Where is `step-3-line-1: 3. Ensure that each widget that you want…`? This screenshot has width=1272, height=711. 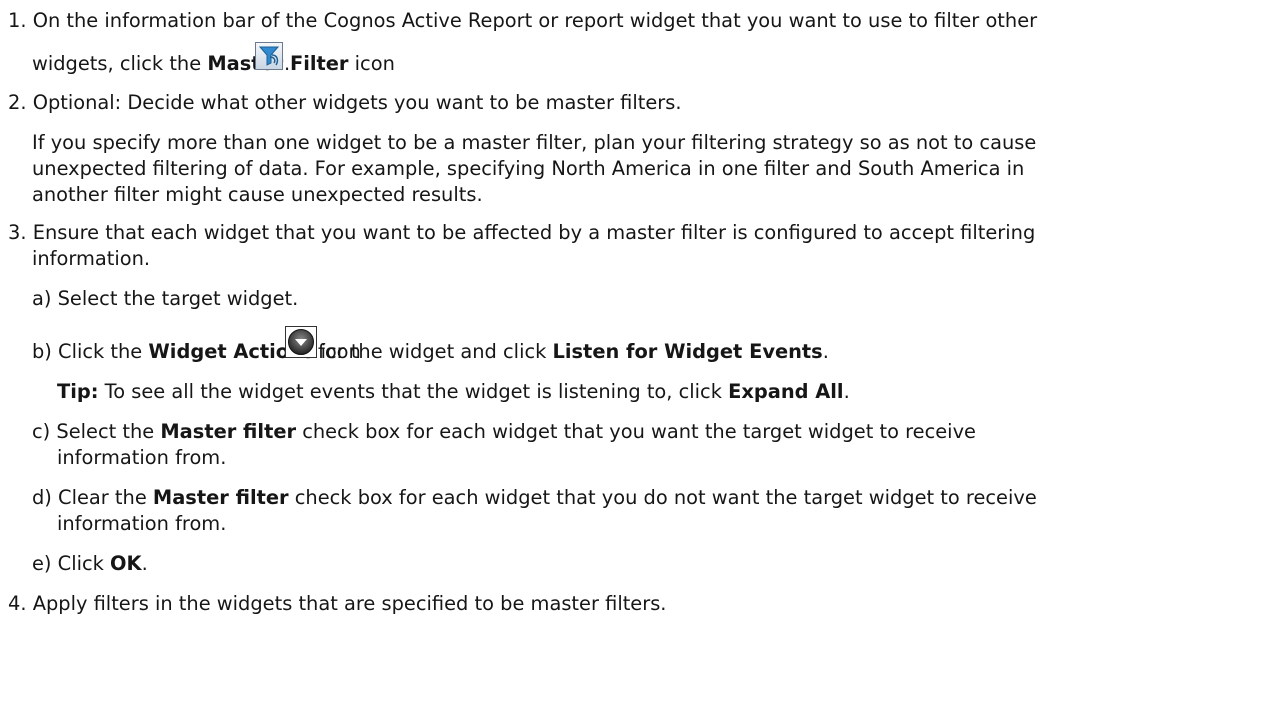 step-3-line-1: 3. Ensure that each widget that you want… is located at coordinates (521, 233).